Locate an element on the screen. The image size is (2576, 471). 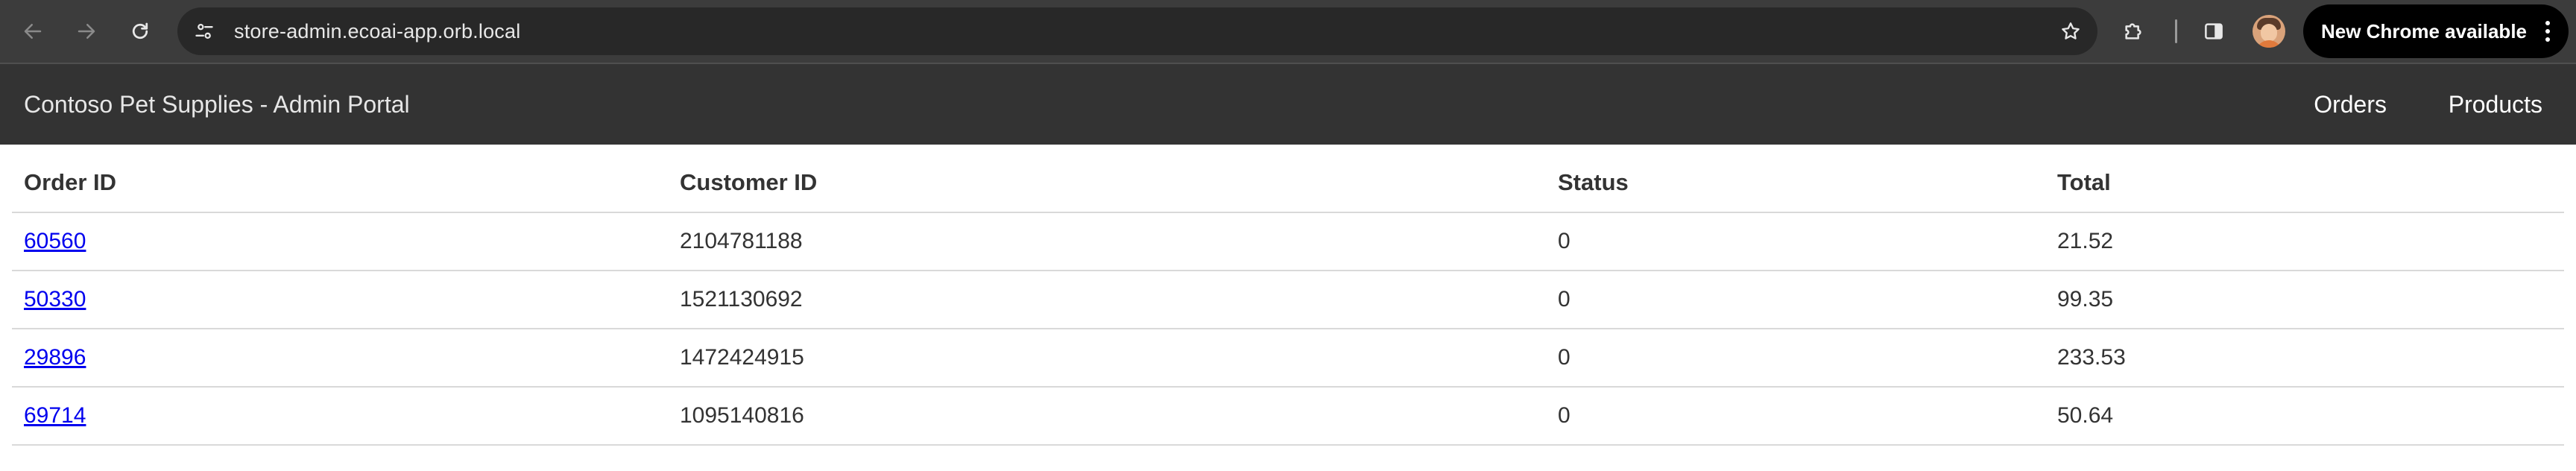
table-row: 29896 1472424915 0 233.53 is located at coordinates (1288, 358).